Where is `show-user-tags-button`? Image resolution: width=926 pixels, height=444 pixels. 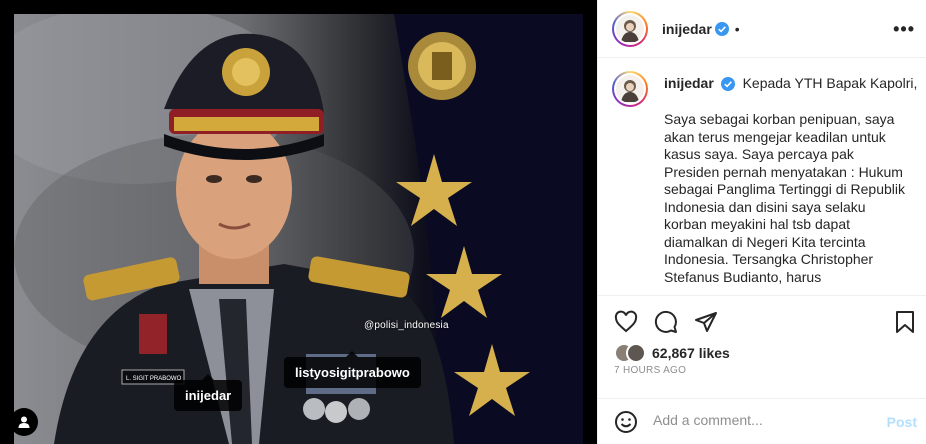 show-user-tags-button is located at coordinates (24, 422).